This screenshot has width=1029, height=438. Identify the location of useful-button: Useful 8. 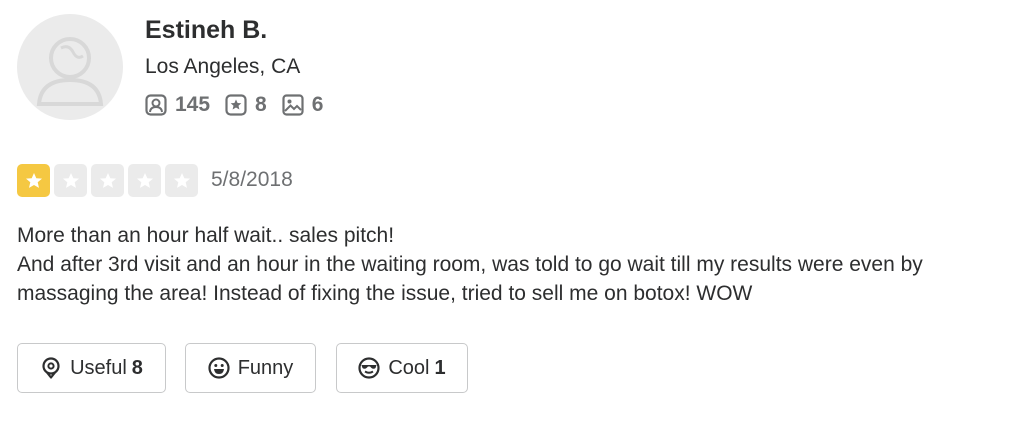
(91, 368).